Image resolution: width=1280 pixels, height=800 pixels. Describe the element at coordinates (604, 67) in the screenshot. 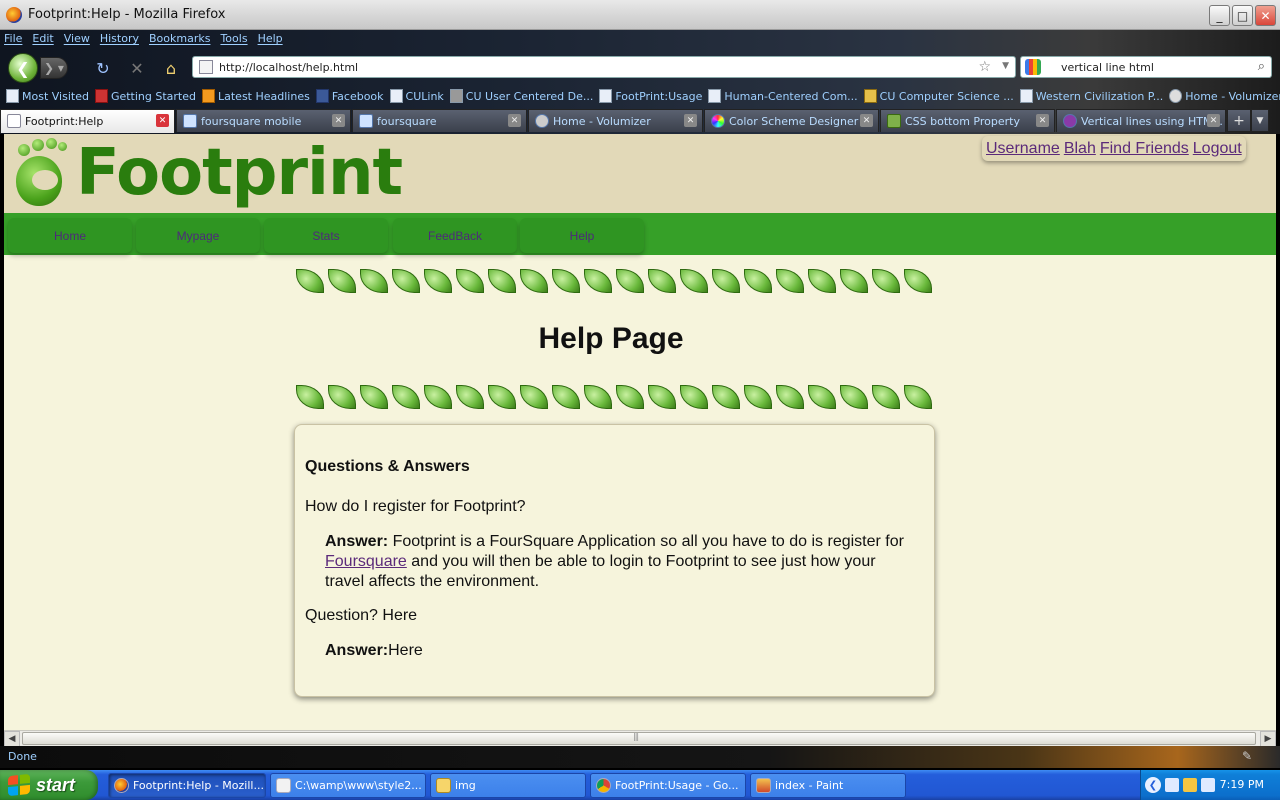

I see `address-bar: http://localhost/help.html ☆ ▼` at that location.